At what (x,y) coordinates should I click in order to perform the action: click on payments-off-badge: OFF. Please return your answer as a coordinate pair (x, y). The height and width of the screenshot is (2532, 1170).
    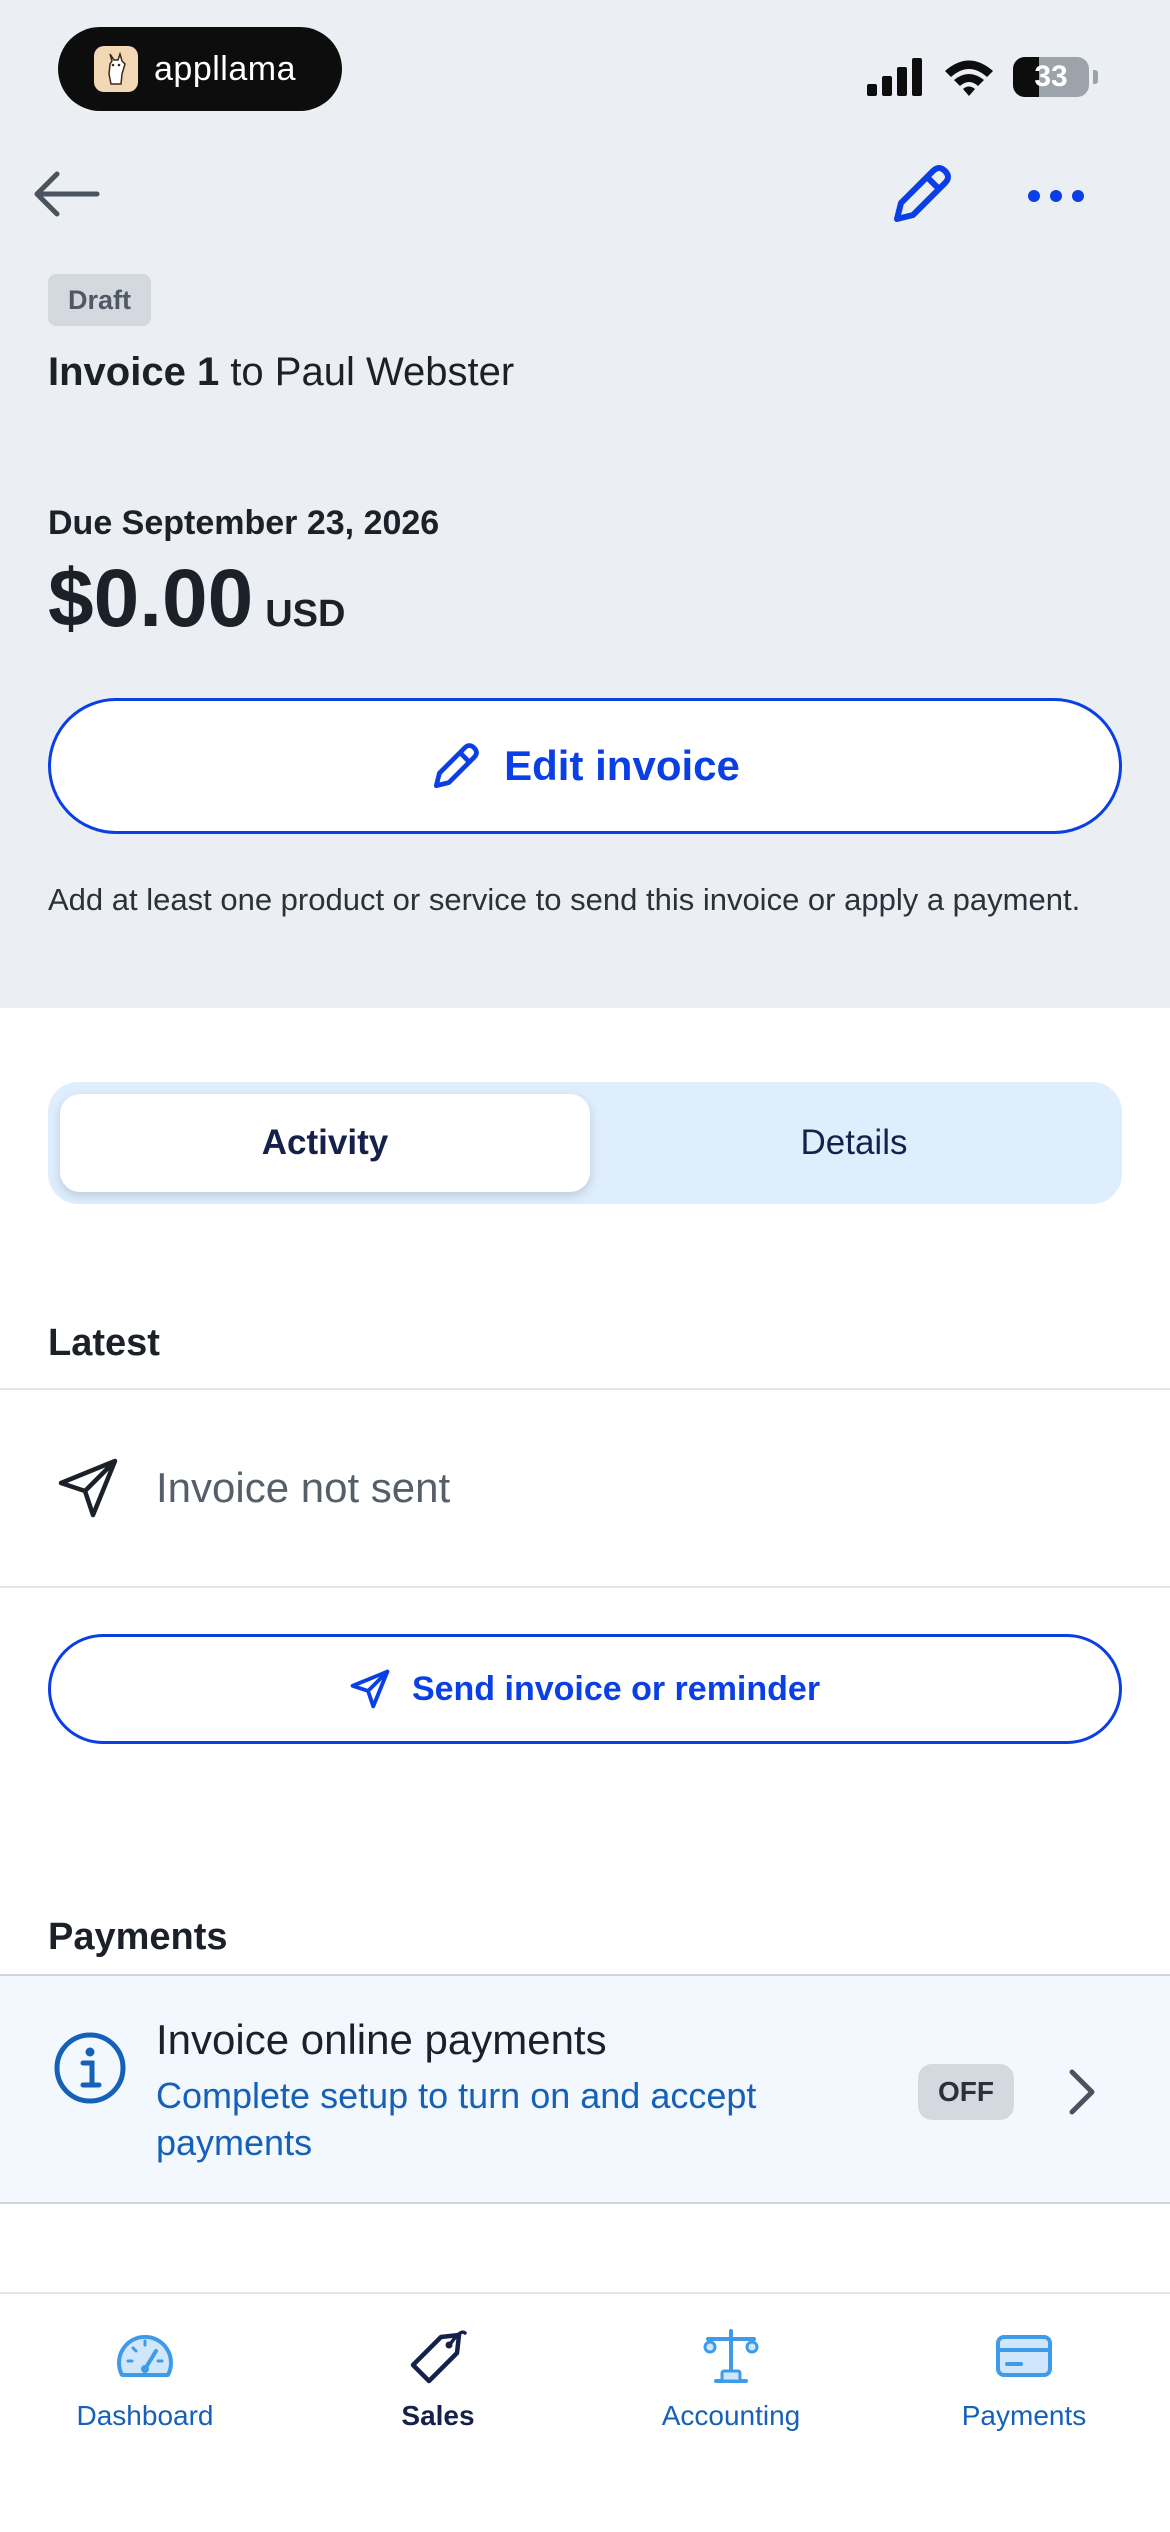
    Looking at the image, I should click on (966, 2092).